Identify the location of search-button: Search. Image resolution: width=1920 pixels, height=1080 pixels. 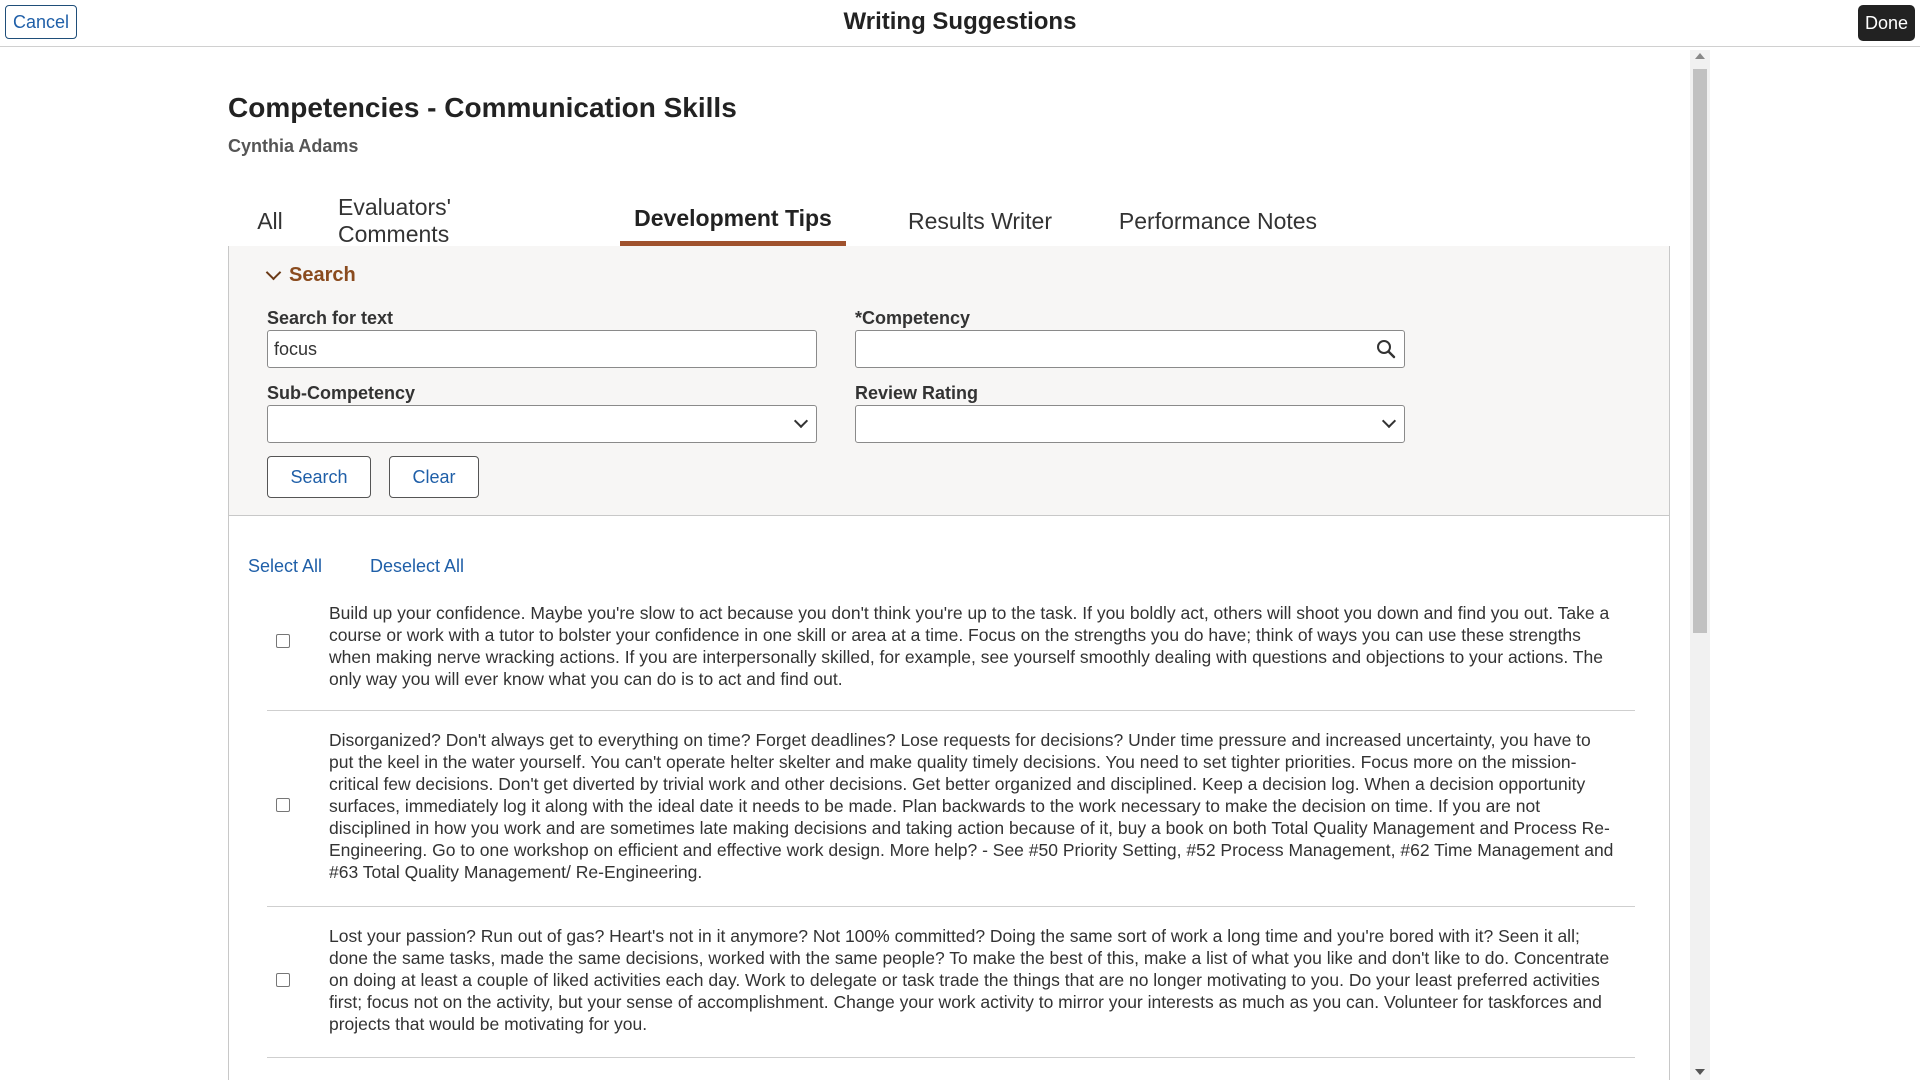
(319, 477).